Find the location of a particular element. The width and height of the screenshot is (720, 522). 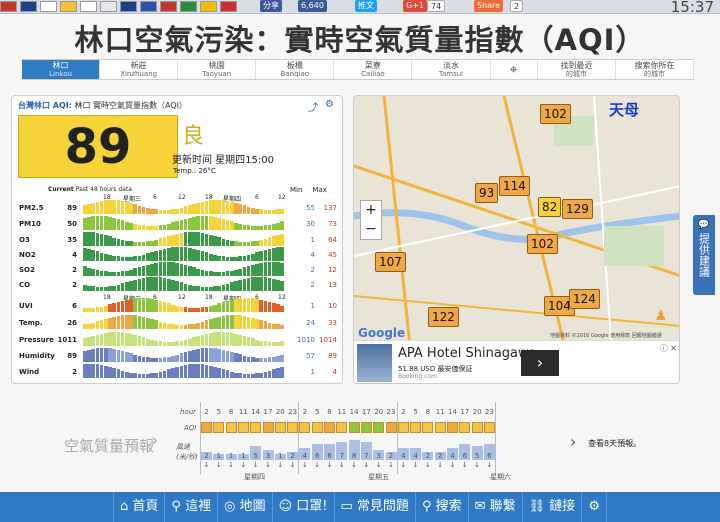

nav-item-banqiao: 板橋 Banqiao is located at coordinates (295, 69).